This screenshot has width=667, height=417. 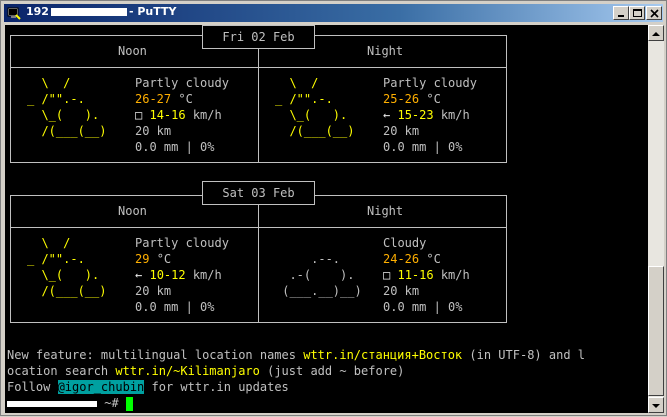 I want to click on close-button, so click(x=654, y=13).